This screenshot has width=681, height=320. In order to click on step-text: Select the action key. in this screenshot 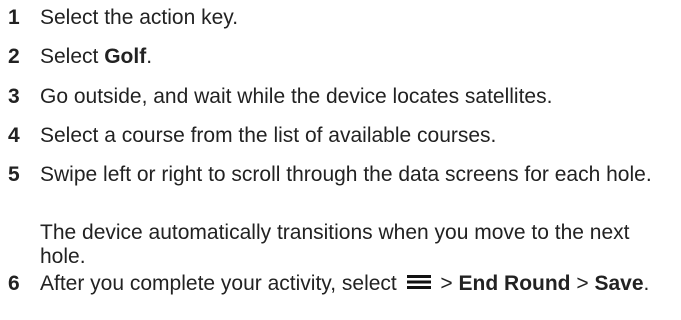, I will do `click(139, 17)`.